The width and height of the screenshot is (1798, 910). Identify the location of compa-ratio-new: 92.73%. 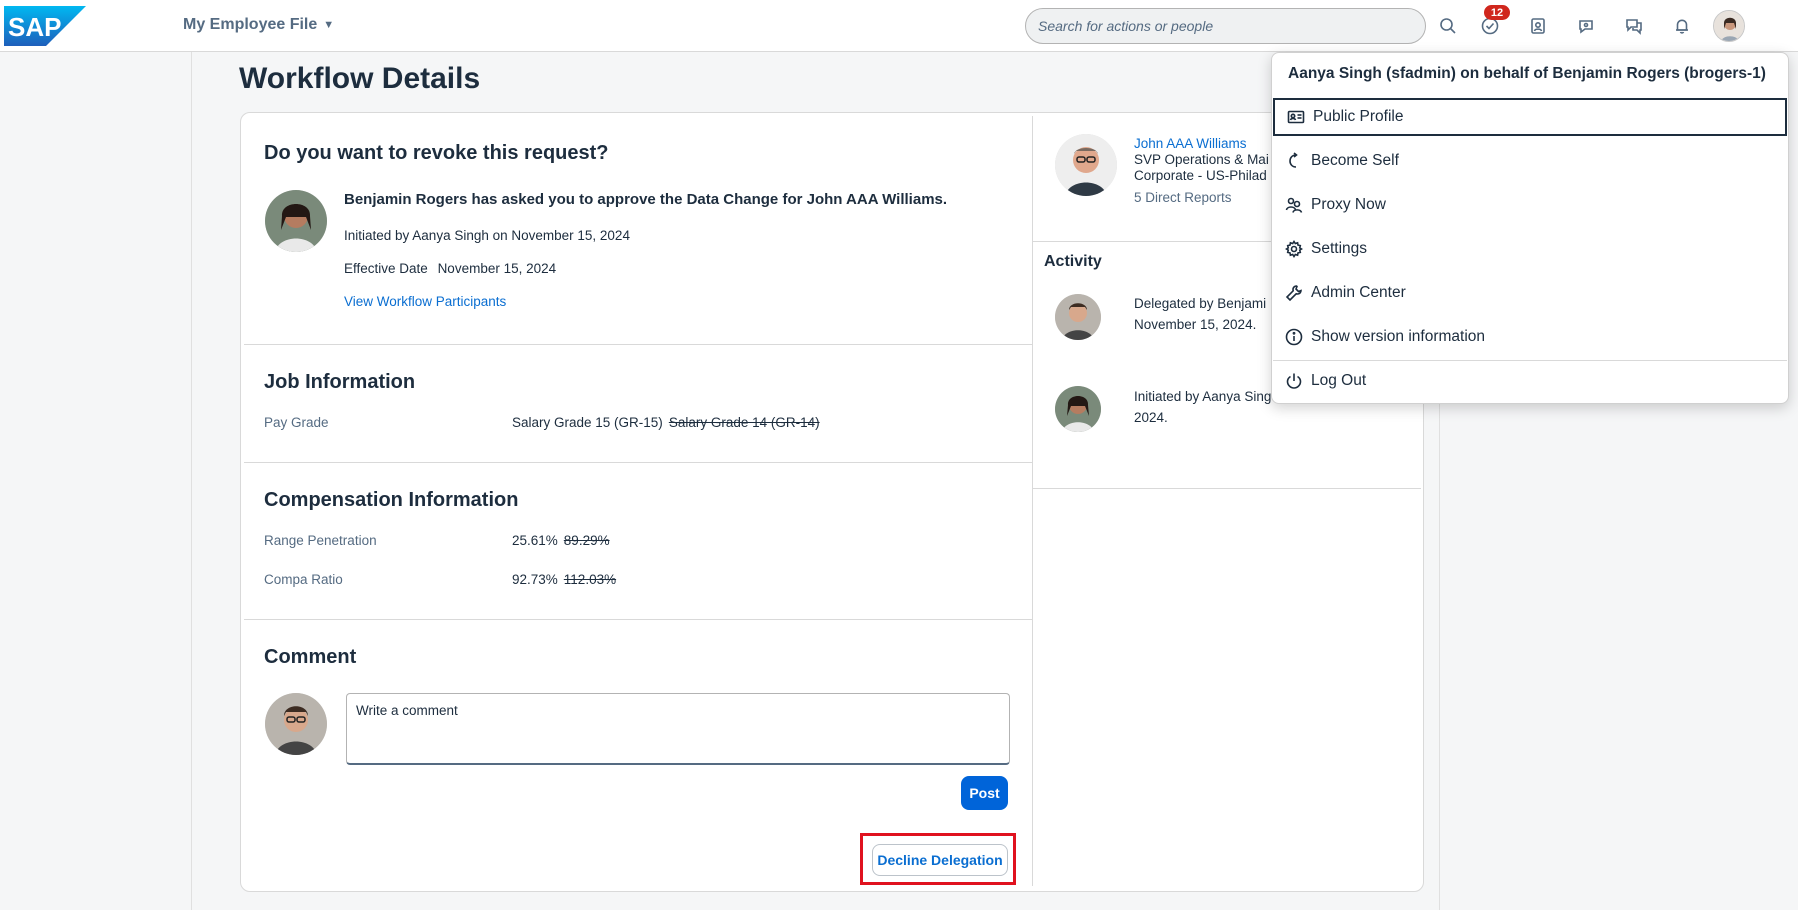
(535, 579).